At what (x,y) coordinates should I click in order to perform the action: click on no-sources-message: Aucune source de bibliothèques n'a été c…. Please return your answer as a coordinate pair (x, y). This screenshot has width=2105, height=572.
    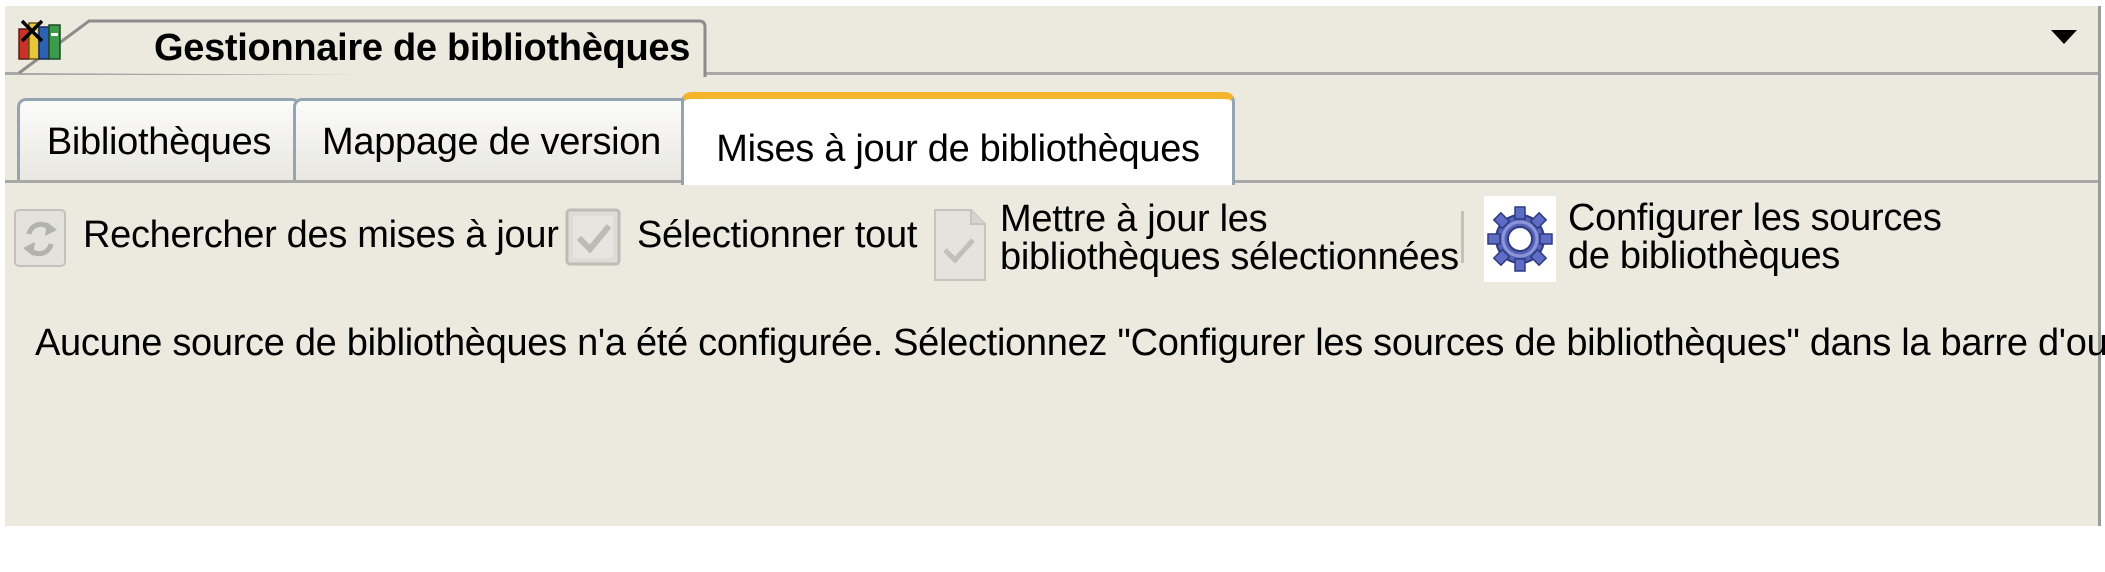
    Looking at the image, I should click on (1070, 343).